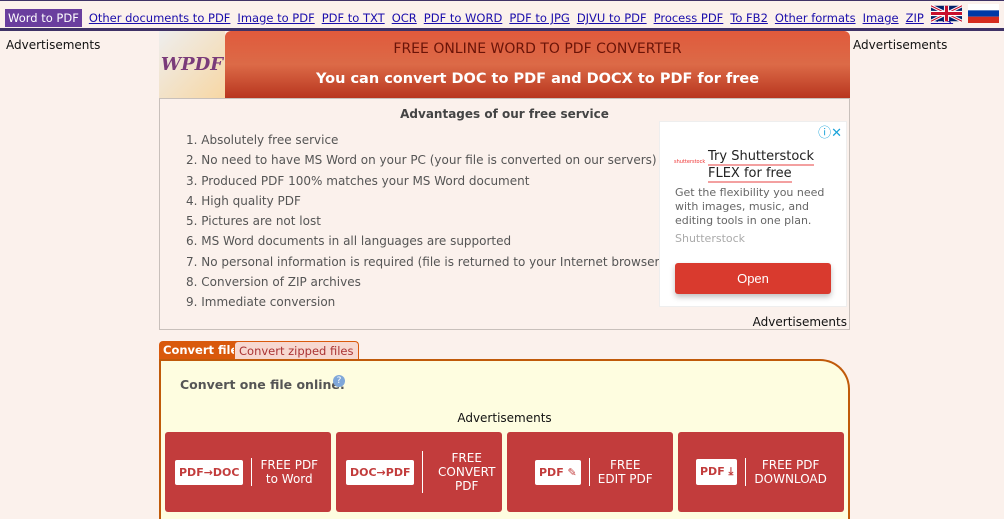  What do you see at coordinates (625, 479) in the screenshot?
I see `tile-line2: EDIT PDF` at bounding box center [625, 479].